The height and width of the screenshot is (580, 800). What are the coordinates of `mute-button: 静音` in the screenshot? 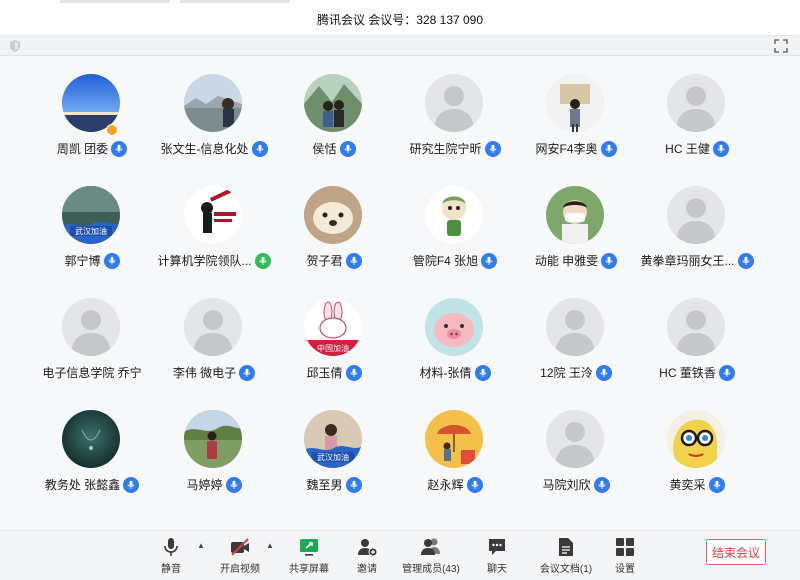 It's located at (171, 556).